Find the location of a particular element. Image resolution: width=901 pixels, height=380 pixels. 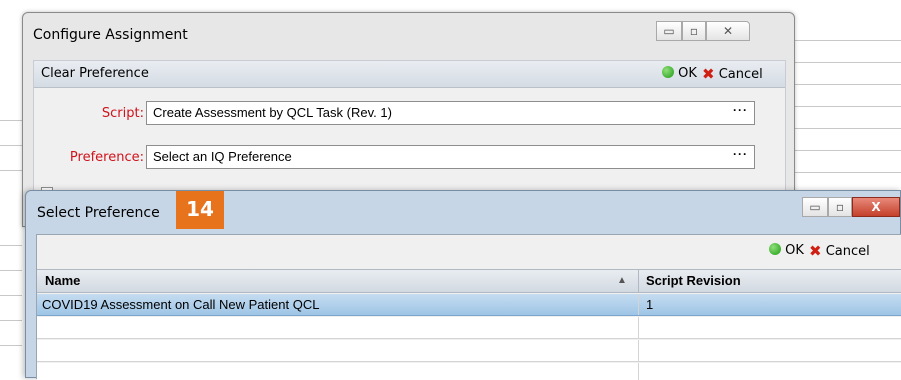

table-header: Name ▲ Script Revision is located at coordinates (469, 281).